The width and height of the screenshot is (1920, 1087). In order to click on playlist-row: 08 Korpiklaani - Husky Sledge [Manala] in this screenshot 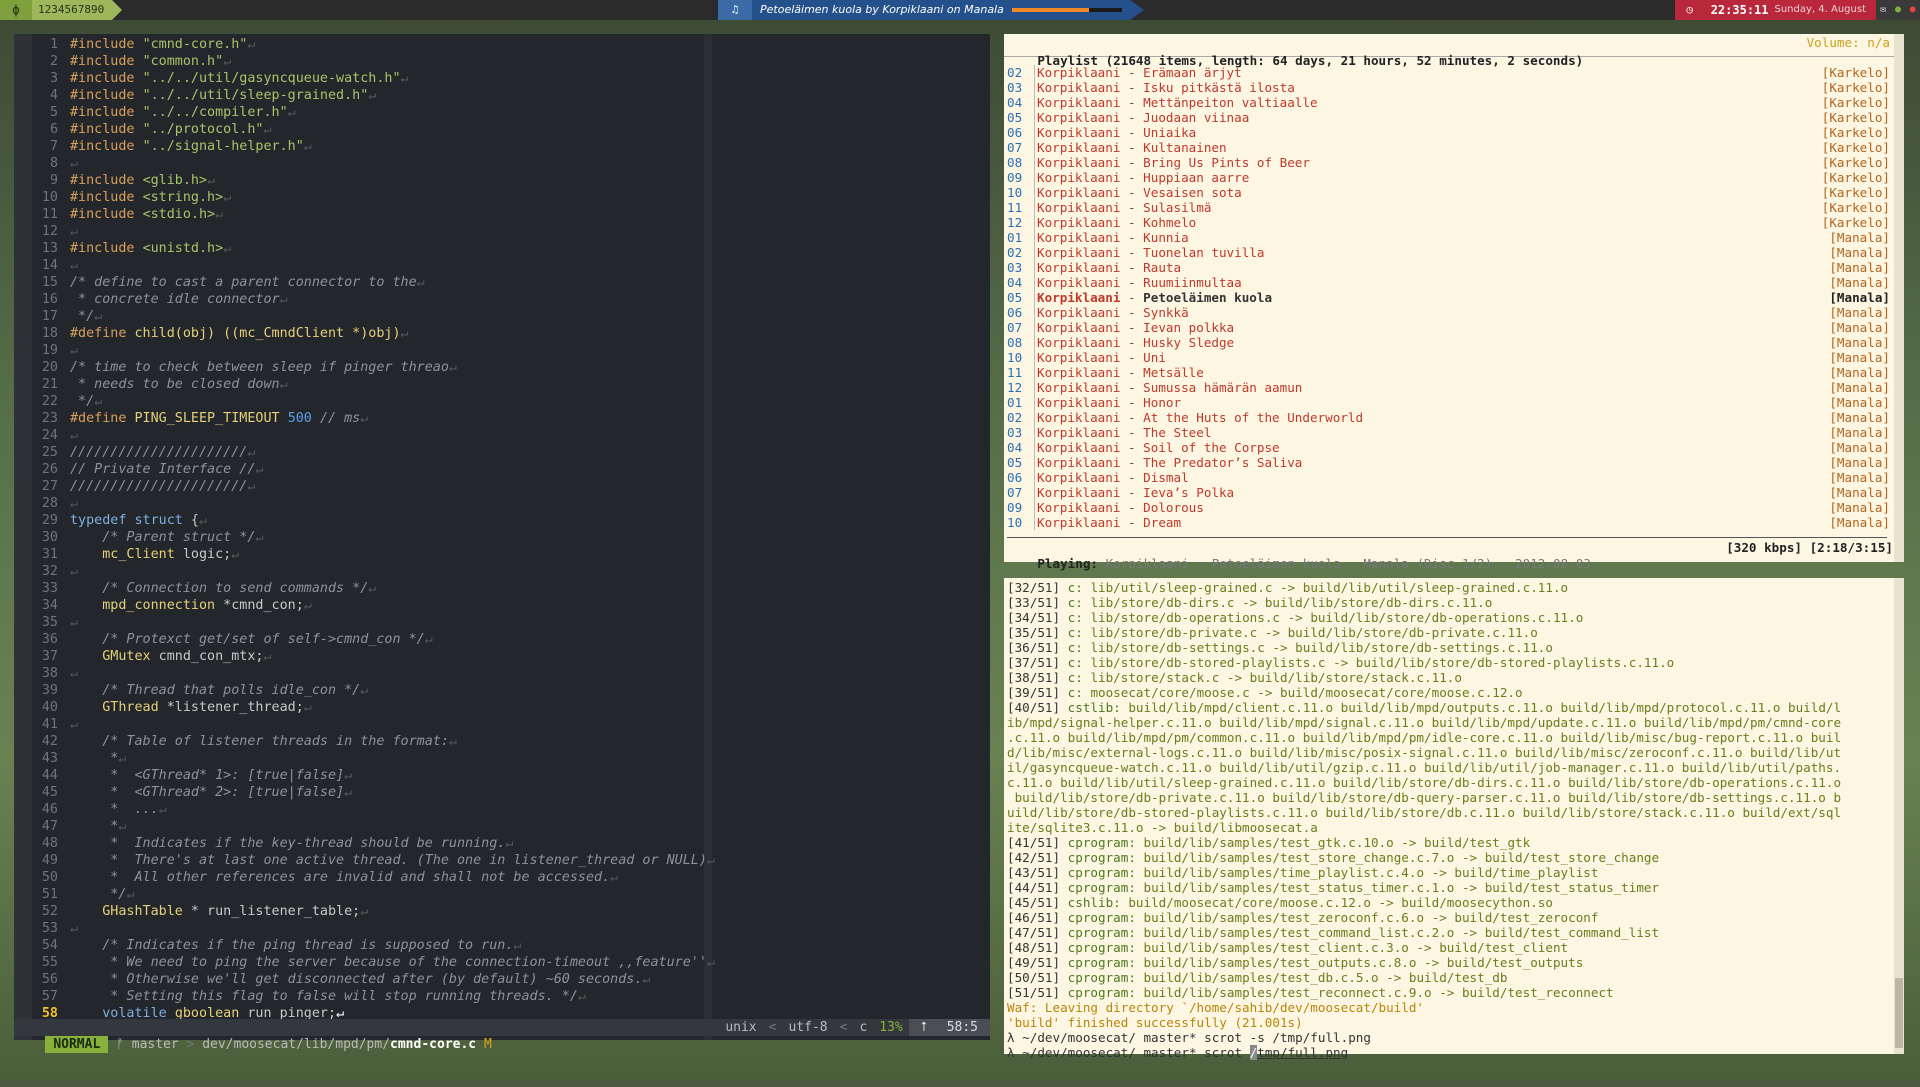, I will do `click(1454, 342)`.